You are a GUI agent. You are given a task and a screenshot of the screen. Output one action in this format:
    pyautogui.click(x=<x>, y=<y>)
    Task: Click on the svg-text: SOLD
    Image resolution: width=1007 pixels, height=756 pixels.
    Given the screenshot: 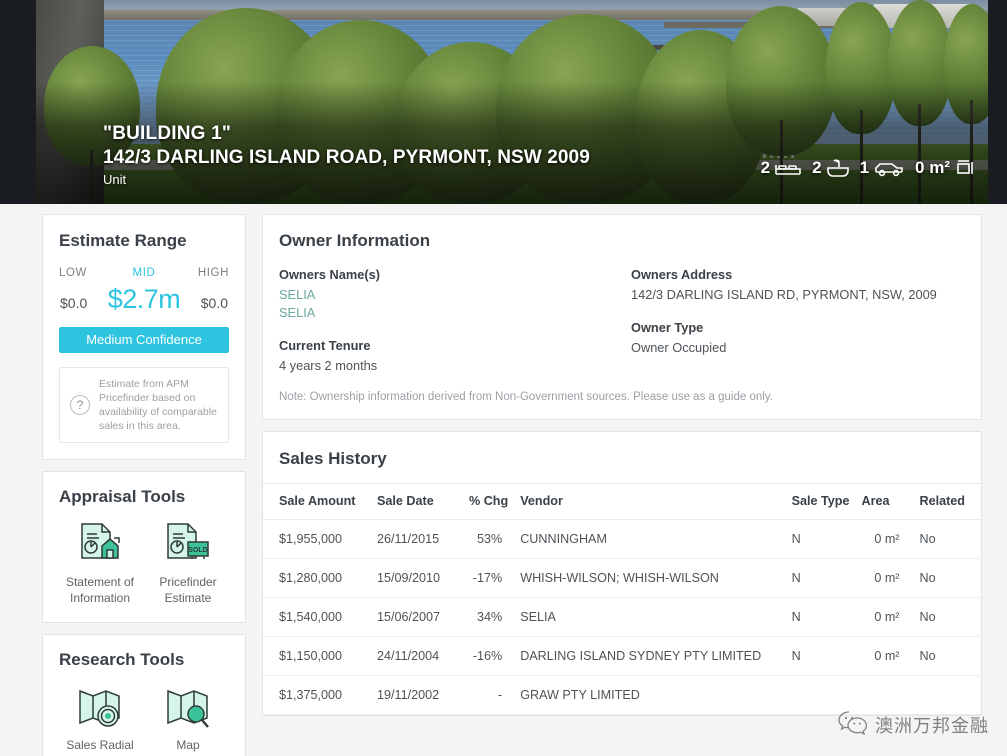 What is the action you would take?
    pyautogui.click(x=197, y=550)
    